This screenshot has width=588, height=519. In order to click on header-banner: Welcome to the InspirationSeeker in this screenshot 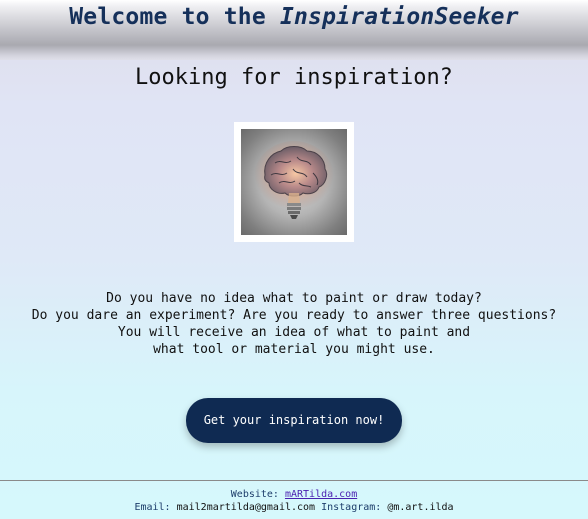, I will do `click(294, 30)`.